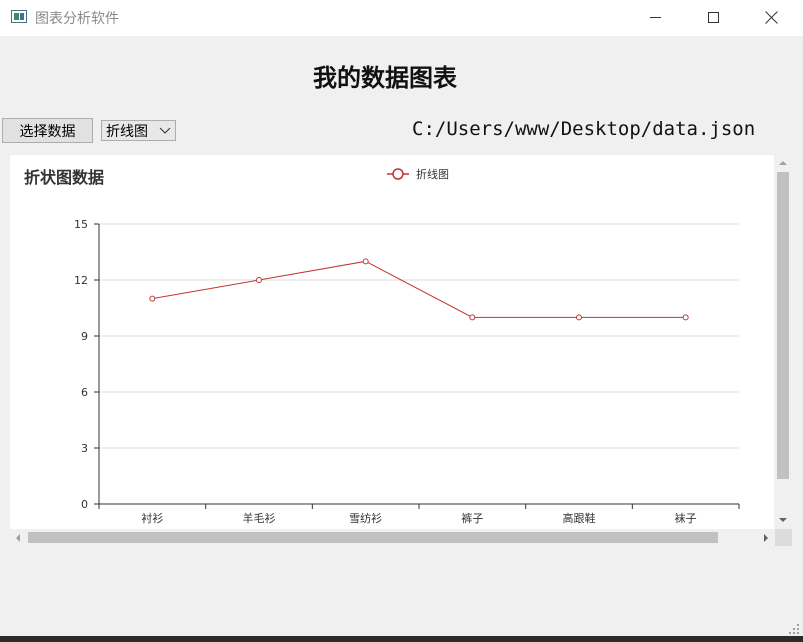 Image resolution: width=803 pixels, height=642 pixels. I want to click on series-line, so click(419, 289).